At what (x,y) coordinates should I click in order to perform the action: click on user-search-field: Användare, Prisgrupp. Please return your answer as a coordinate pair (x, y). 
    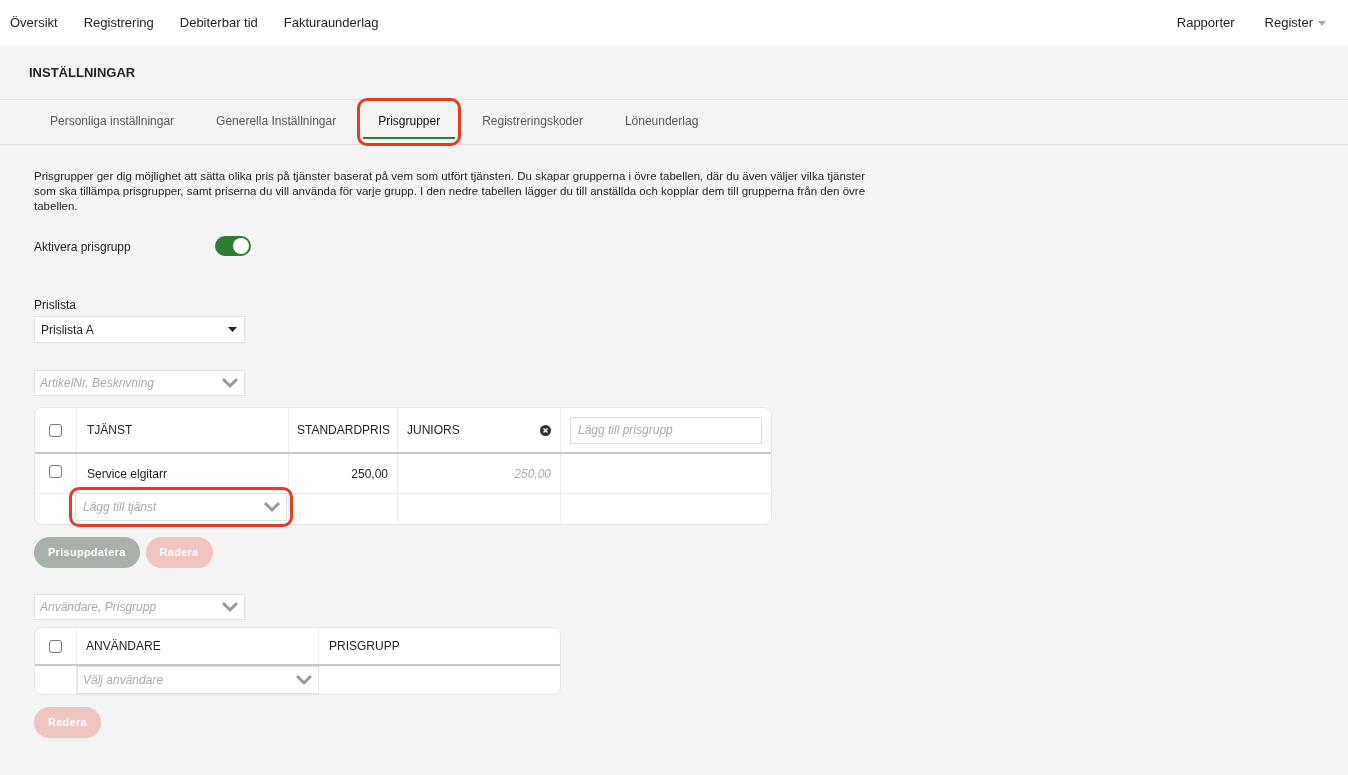
    Looking at the image, I should click on (139, 607).